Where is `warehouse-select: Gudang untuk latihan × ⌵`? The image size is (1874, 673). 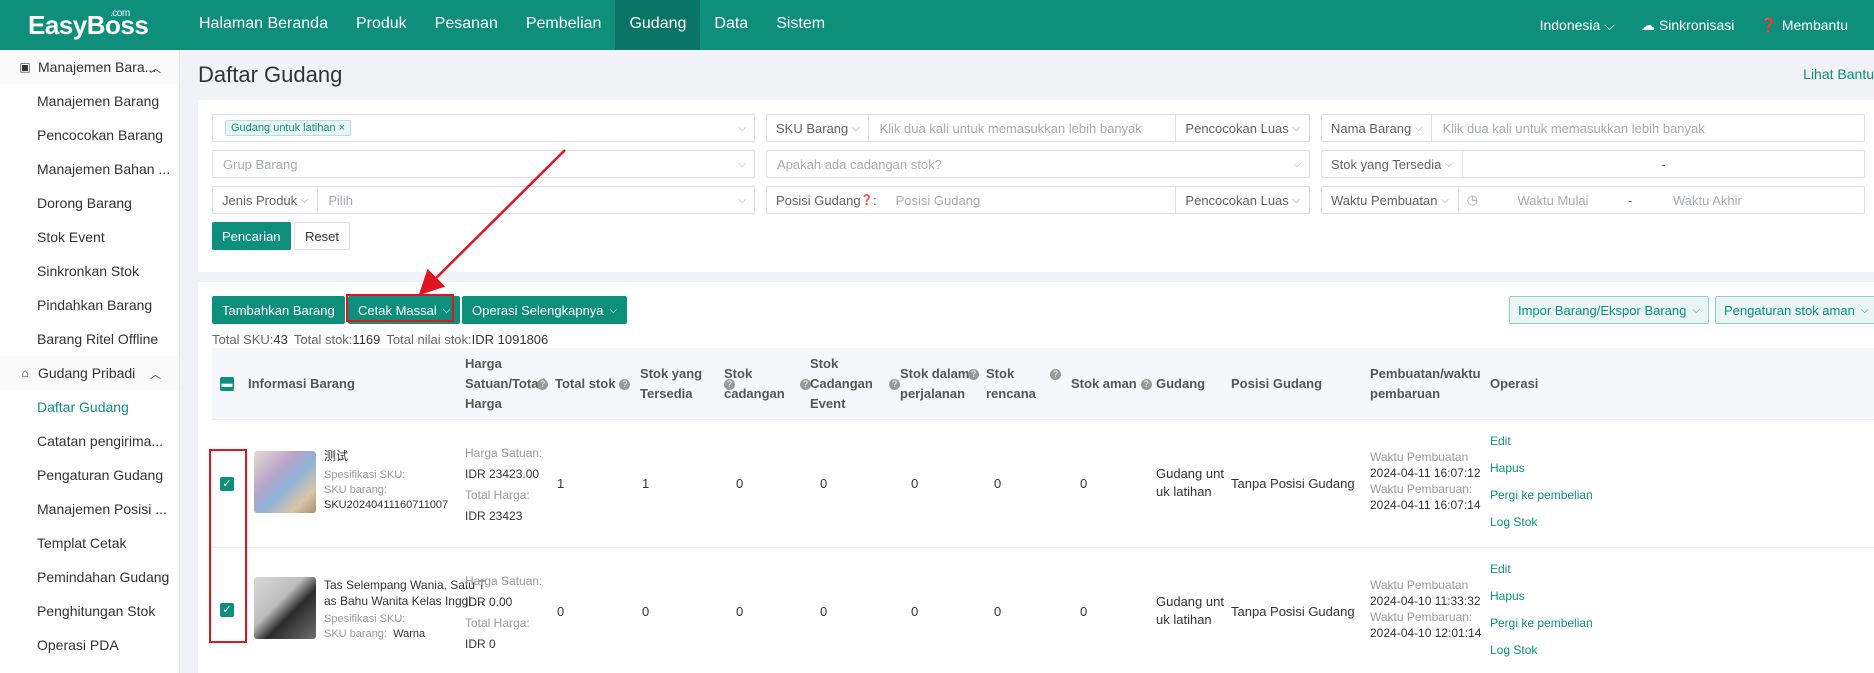
warehouse-select: Gudang untuk latihan × ⌵ is located at coordinates (483, 128).